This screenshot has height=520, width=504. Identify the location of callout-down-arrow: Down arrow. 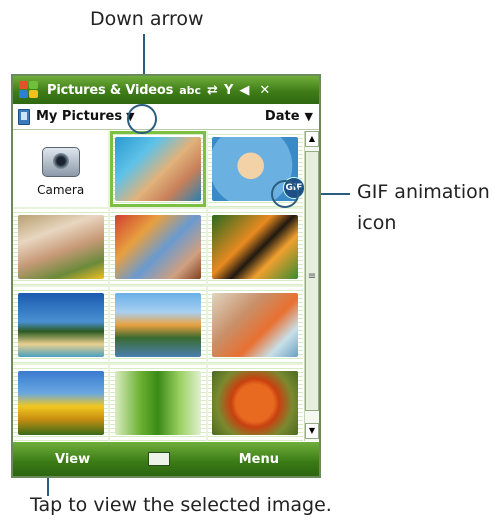
(147, 19).